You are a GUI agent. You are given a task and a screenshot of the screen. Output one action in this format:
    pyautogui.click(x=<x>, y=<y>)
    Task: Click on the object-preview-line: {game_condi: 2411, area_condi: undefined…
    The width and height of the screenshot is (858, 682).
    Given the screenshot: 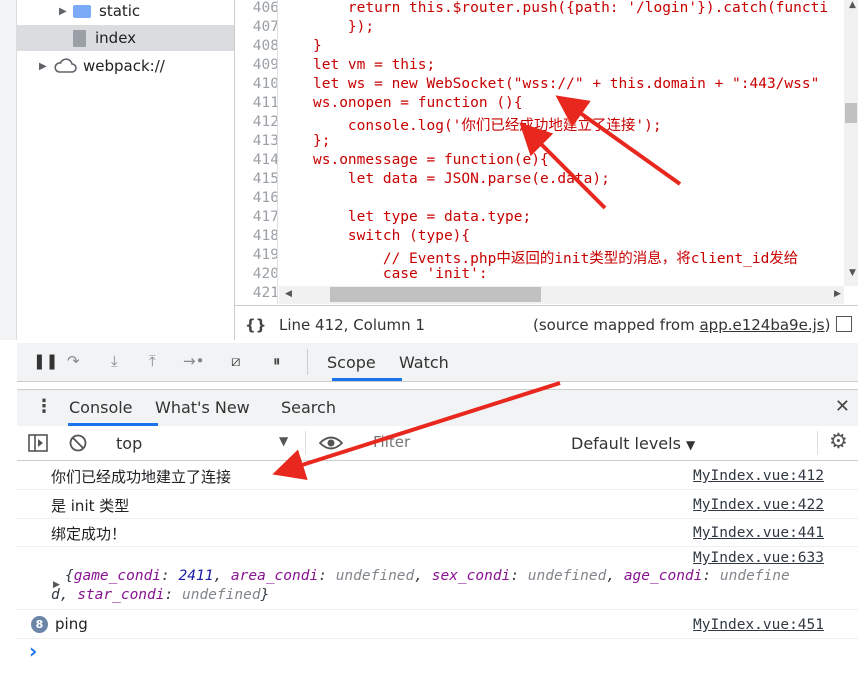 What is the action you would take?
    pyautogui.click(x=427, y=576)
    